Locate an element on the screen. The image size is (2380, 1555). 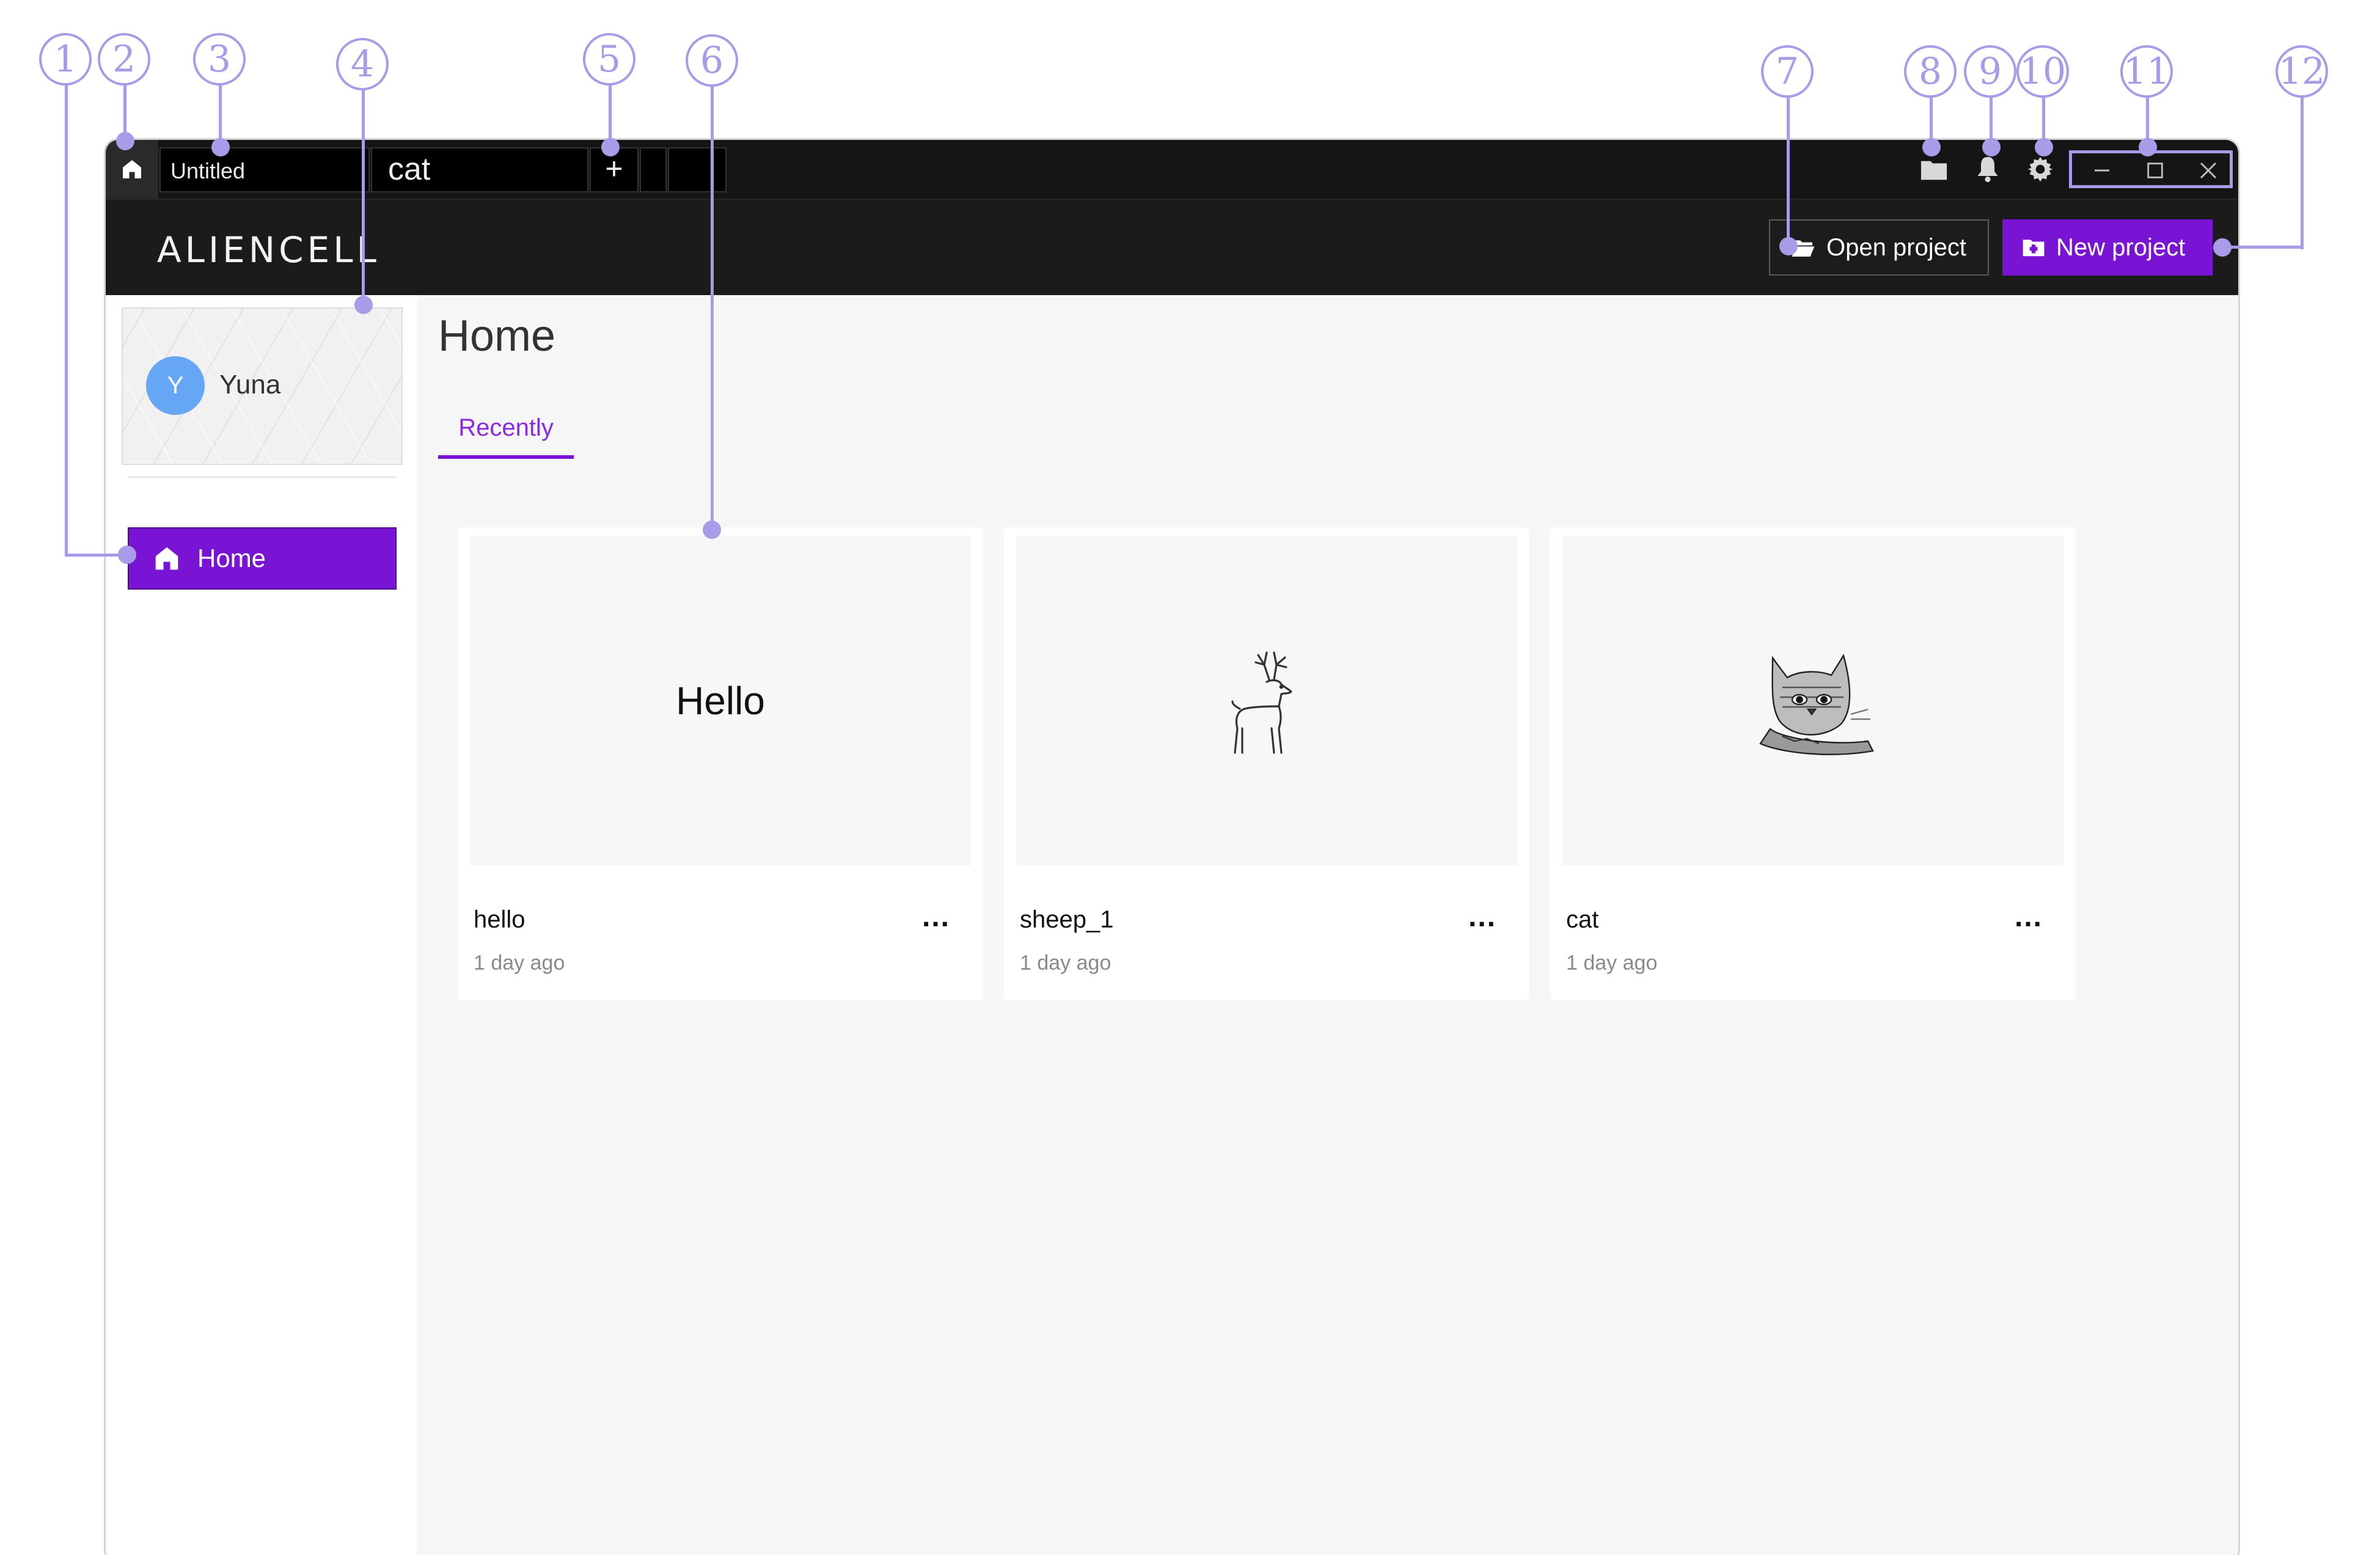
tab-cat: cat is located at coordinates (479, 169).